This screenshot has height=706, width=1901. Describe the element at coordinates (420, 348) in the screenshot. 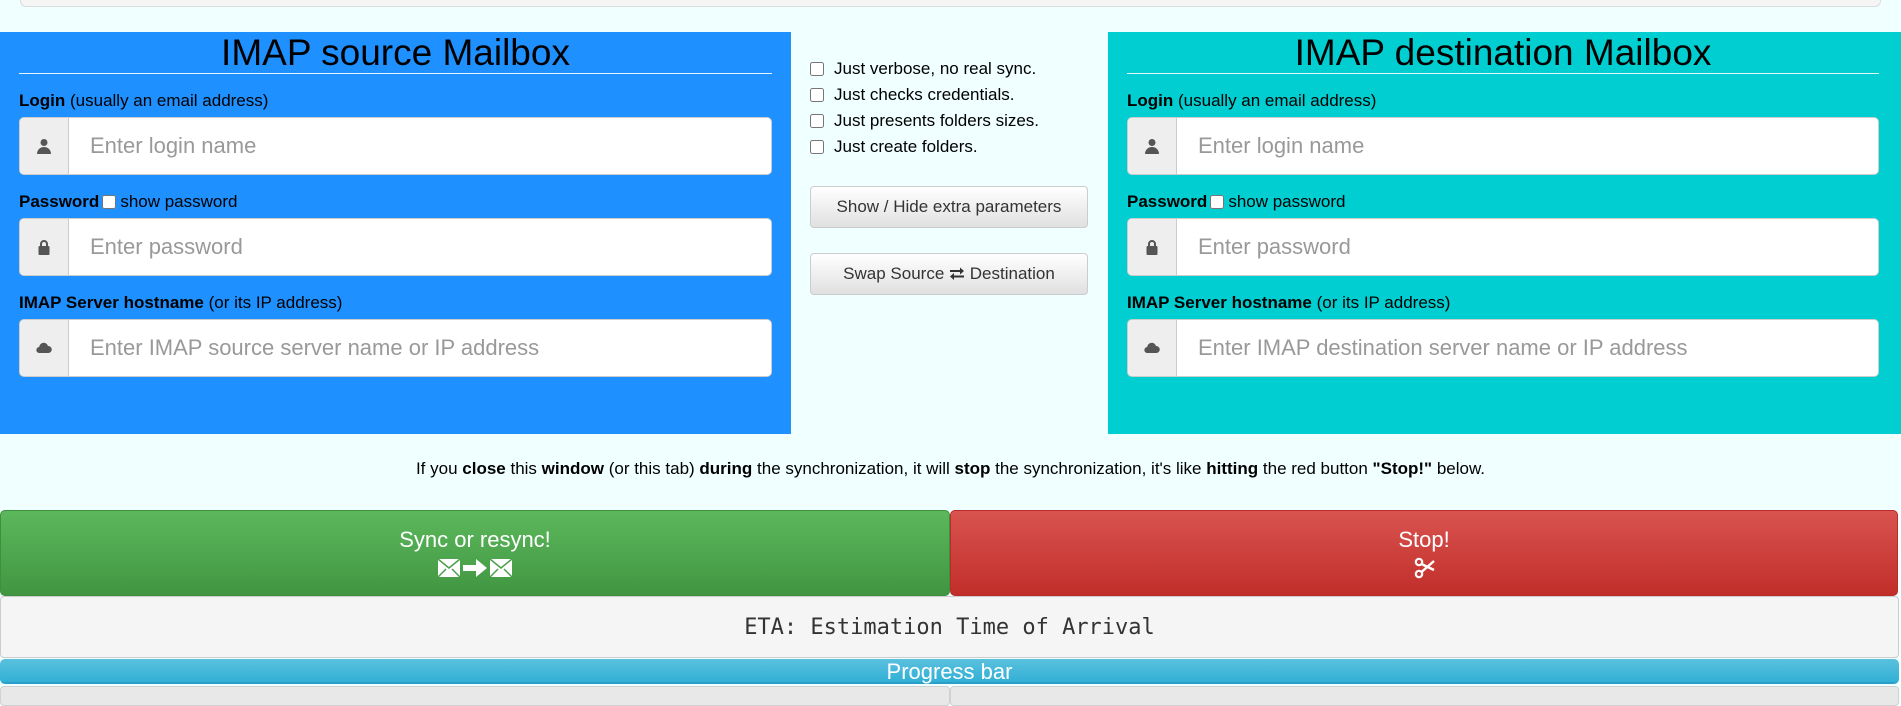

I see `source-server-input` at that location.